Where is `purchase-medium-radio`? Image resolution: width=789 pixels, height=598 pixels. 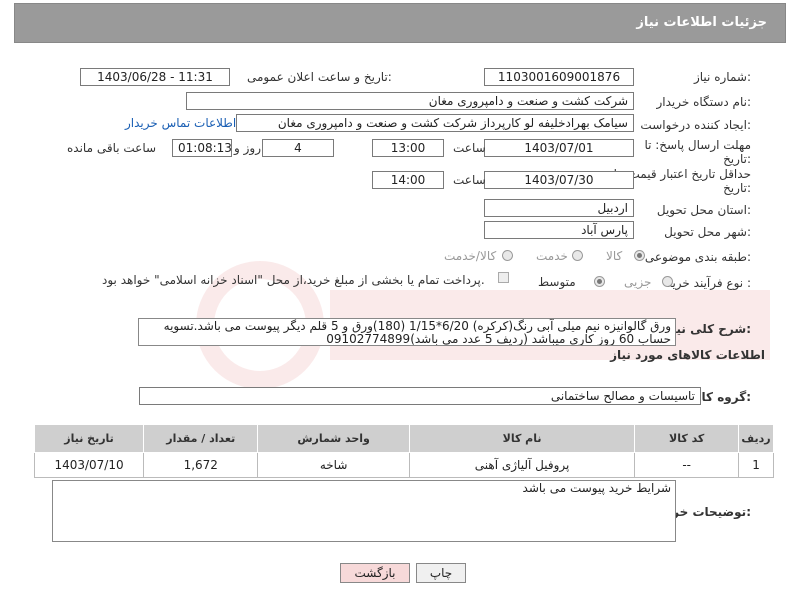
purchase-medium-radio is located at coordinates (599, 281).